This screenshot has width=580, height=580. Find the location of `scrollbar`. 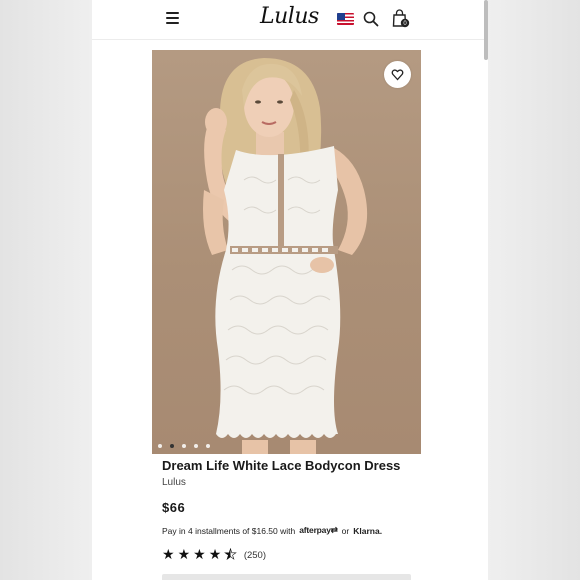

scrollbar is located at coordinates (486, 30).